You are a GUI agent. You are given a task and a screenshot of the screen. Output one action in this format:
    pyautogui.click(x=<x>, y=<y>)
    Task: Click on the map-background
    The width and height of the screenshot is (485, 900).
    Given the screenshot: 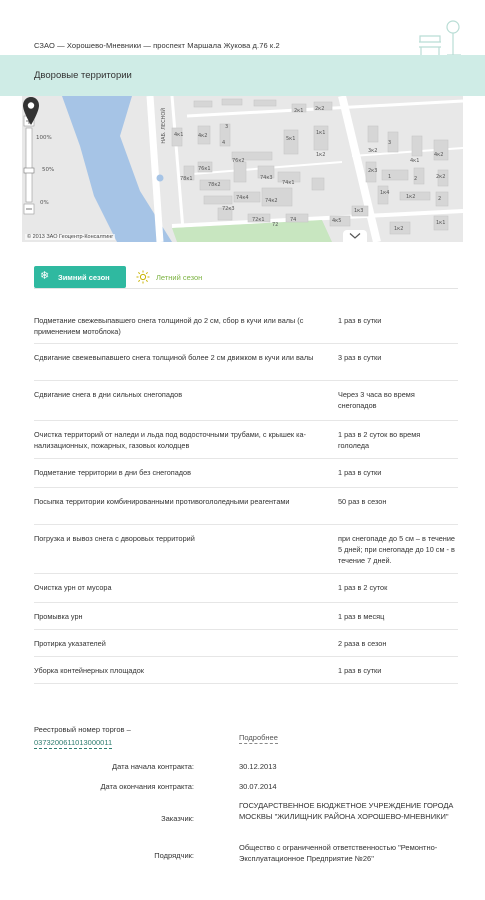 What is the action you would take?
    pyautogui.click(x=242, y=169)
    